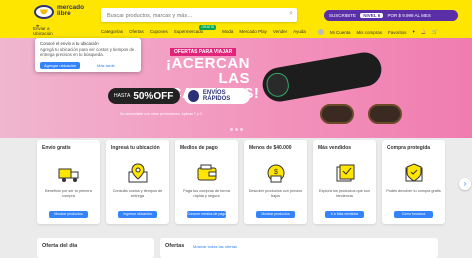 The width and height of the screenshot is (472, 258). Describe the element at coordinates (43, 33) in the screenshot. I see `location-line2: Ubicación` at that location.